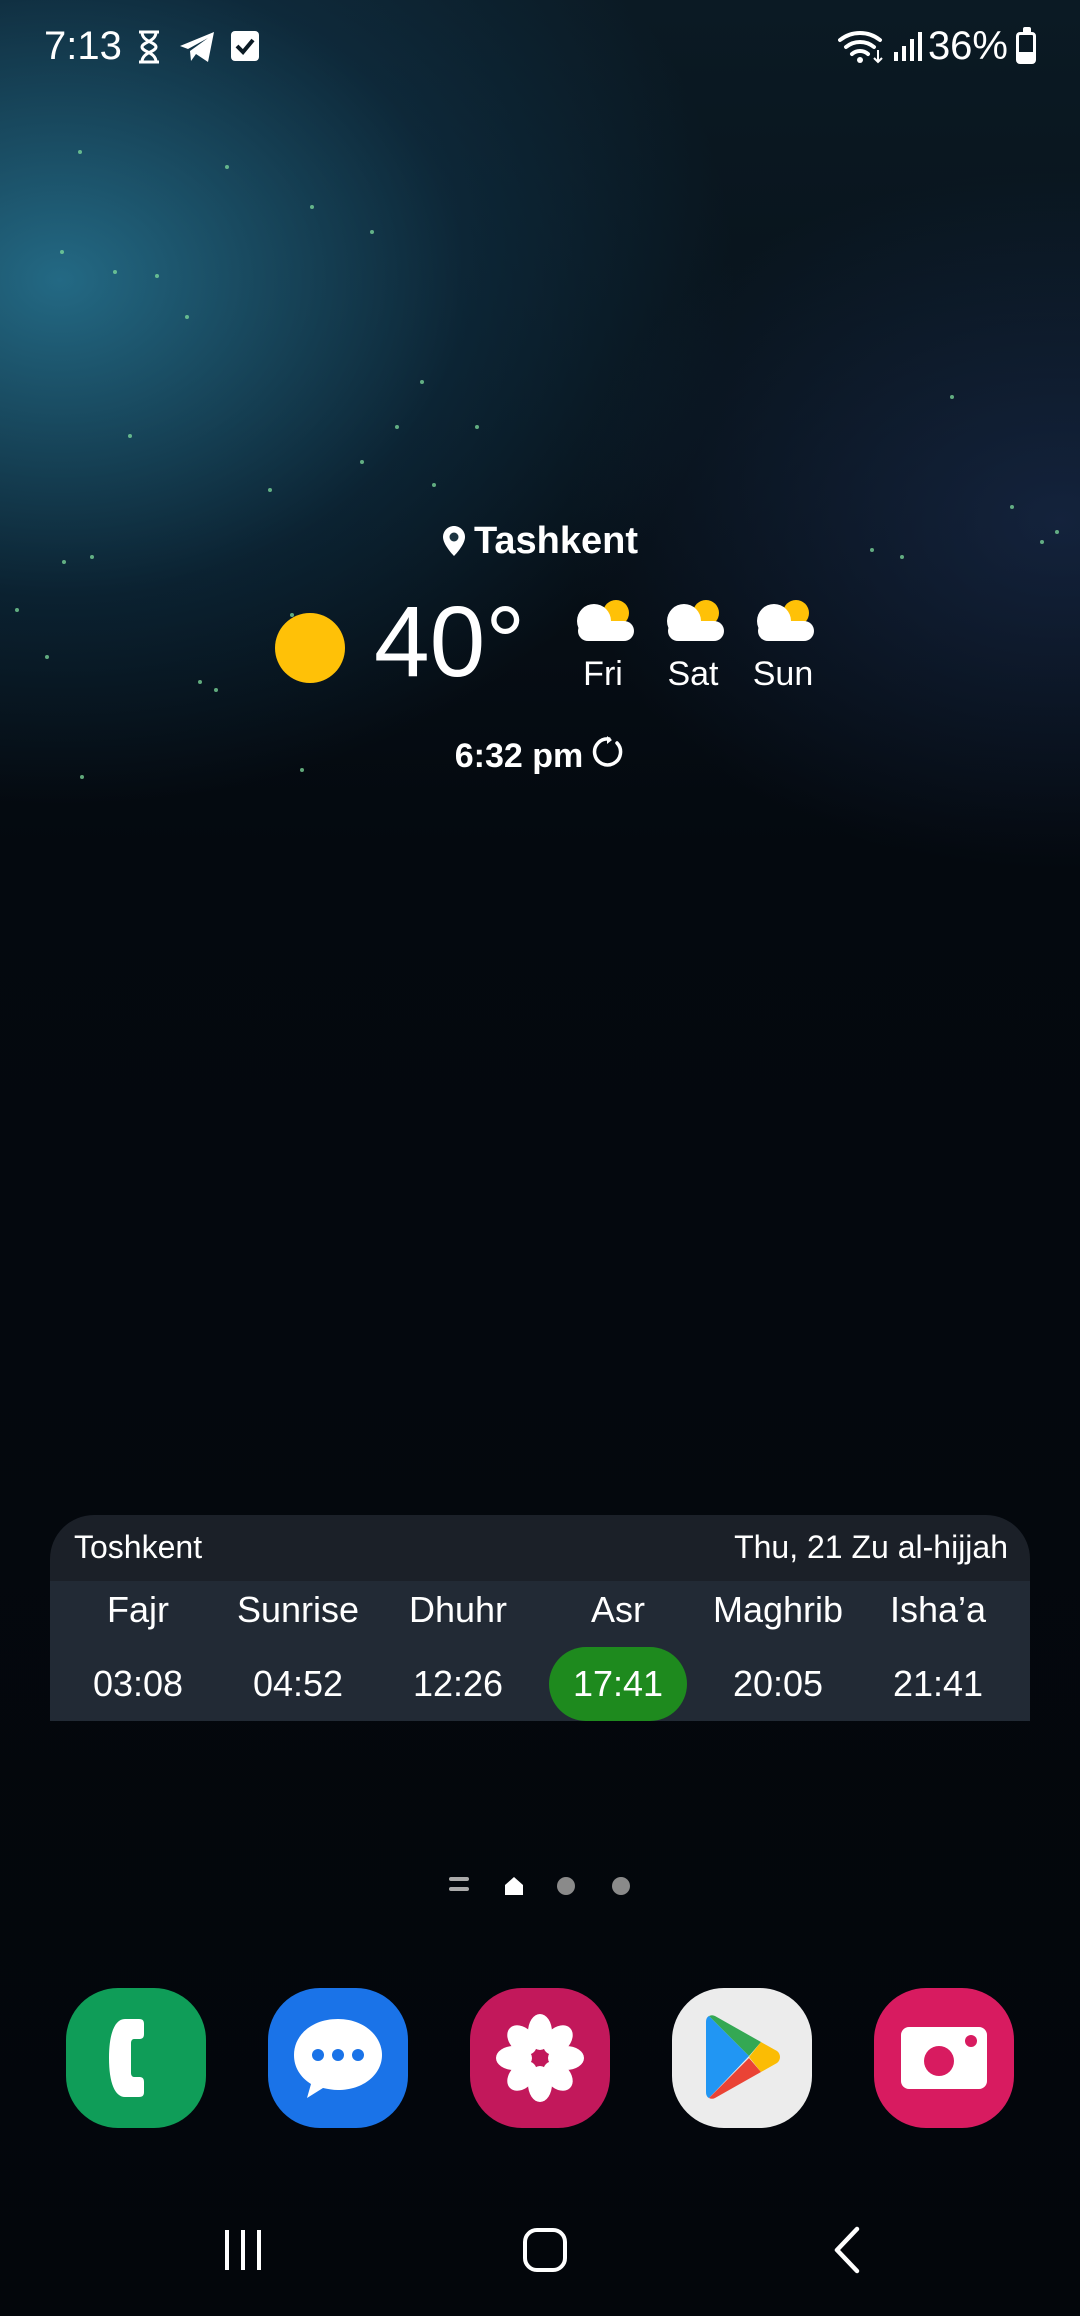 This screenshot has width=1080, height=2316. What do you see at coordinates (871, 1547) in the screenshot?
I see `prayer-date: Thu, 21 Zu al-hijjah` at bounding box center [871, 1547].